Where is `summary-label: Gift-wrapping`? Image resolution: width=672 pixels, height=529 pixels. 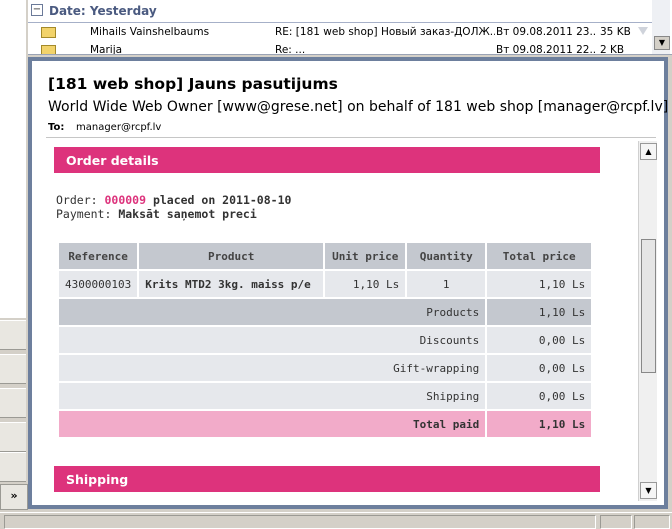
summary-label: Gift-wrapping is located at coordinates (272, 368).